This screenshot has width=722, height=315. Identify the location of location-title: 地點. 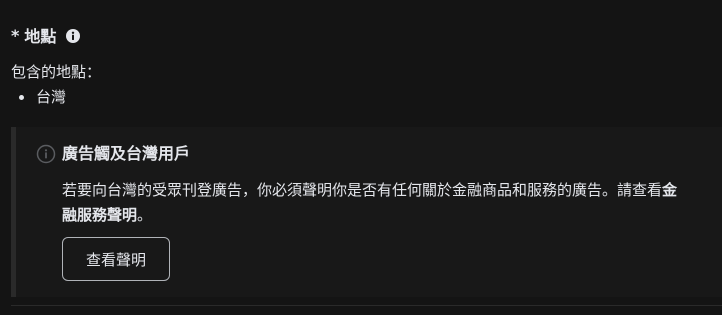
(40, 36).